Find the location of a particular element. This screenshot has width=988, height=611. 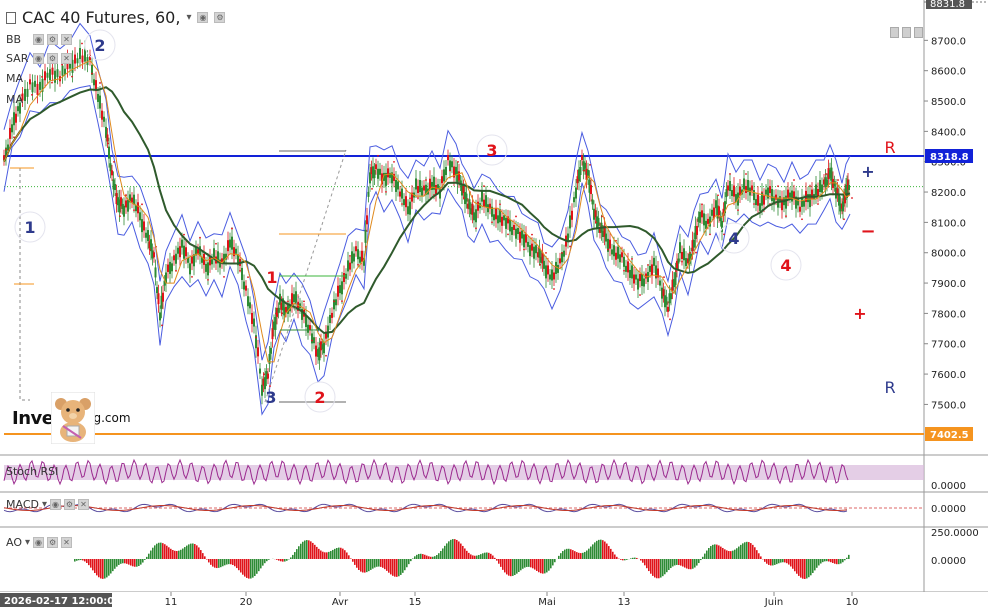

macd-settings-icon: ⚙ is located at coordinates (69, 504).